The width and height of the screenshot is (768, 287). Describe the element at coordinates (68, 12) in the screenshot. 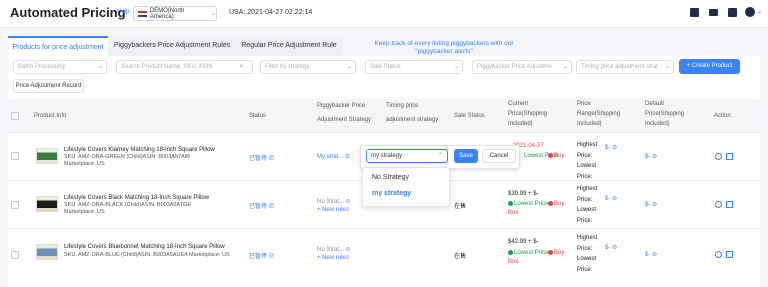

I see `page-title: Automated Pricing` at that location.